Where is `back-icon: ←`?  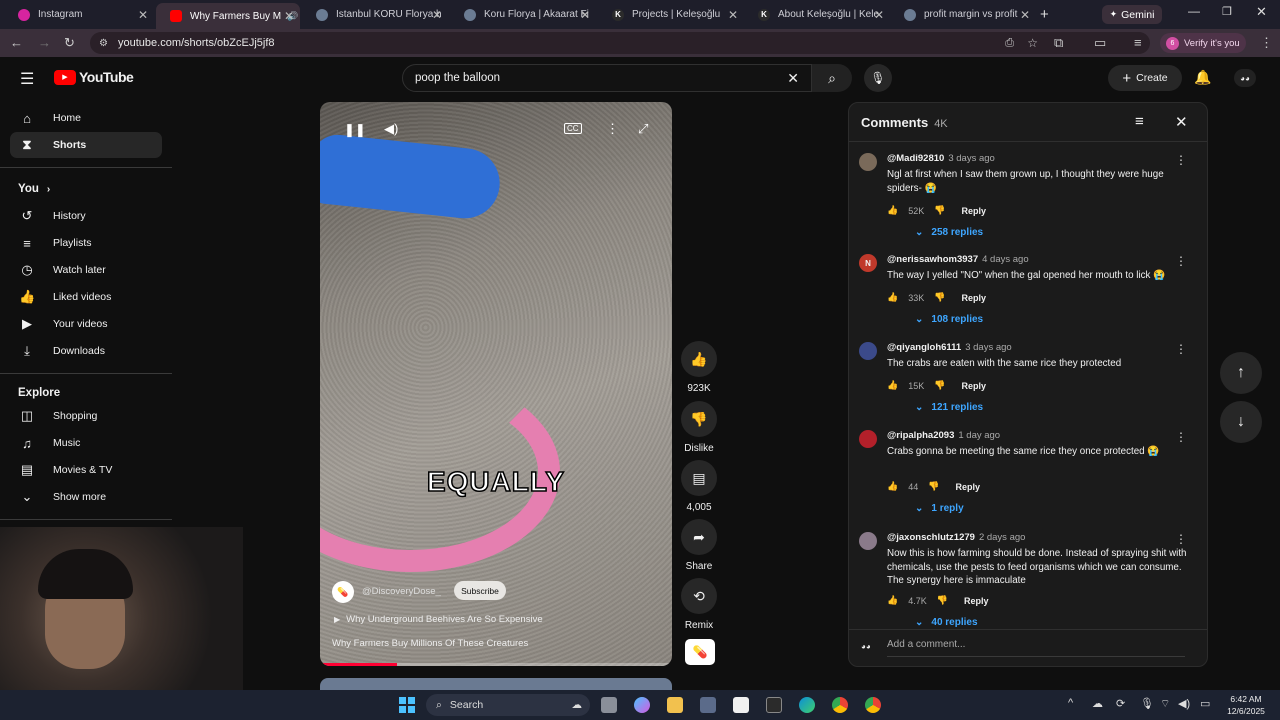
back-icon: ← is located at coordinates (16, 42).